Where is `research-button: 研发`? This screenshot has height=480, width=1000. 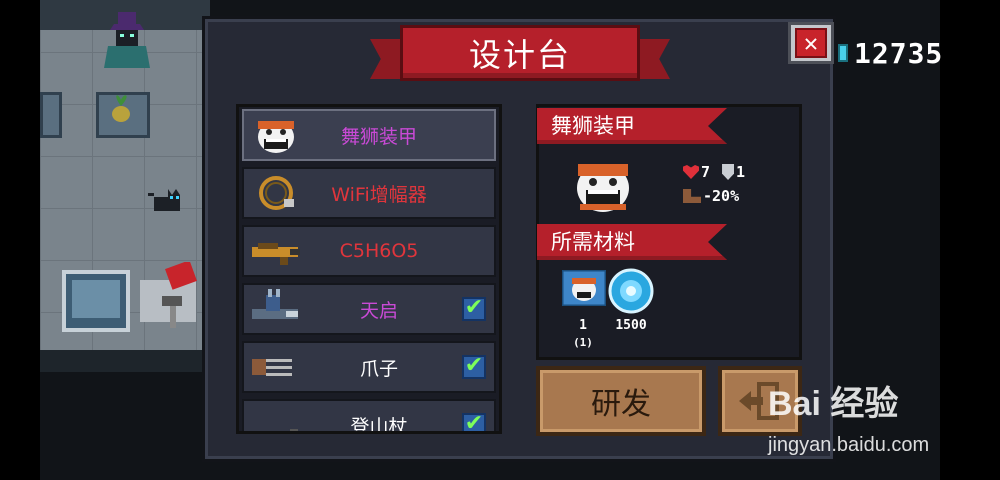 research-button: 研发 is located at coordinates (621, 401).